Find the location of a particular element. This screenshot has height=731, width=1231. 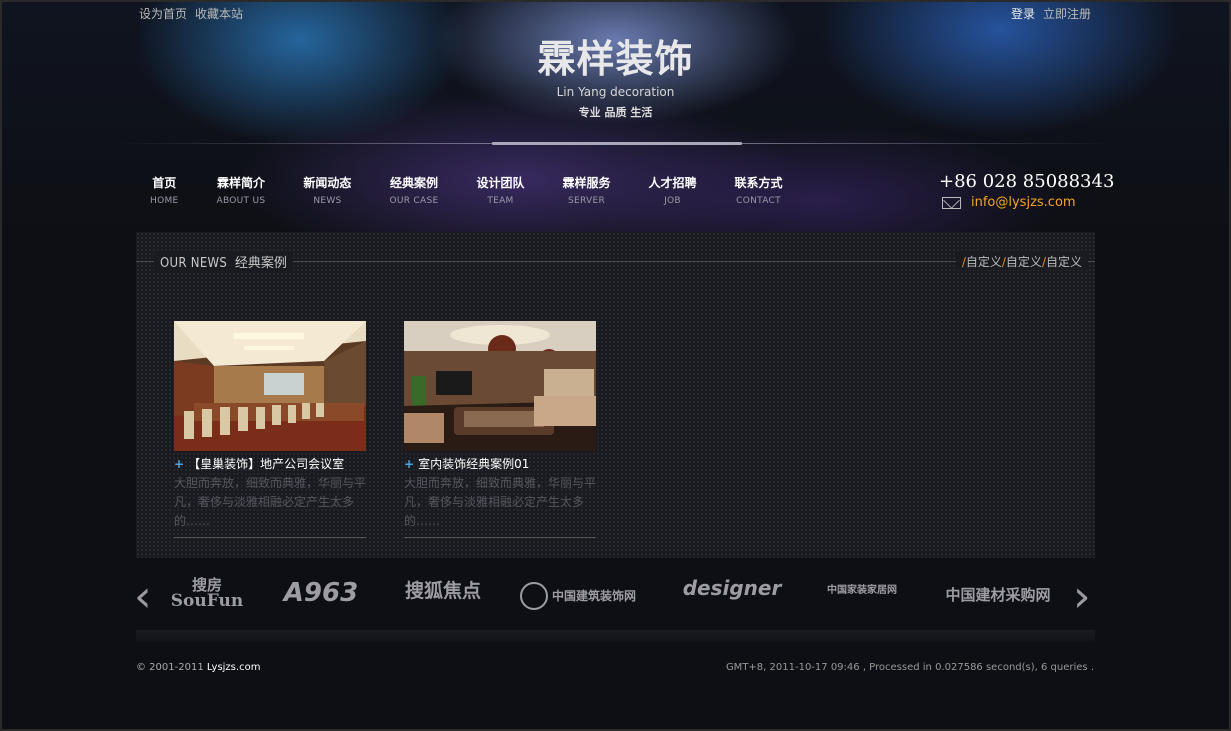

case-title-text: 【皇巢装饰】地产公司会议室 is located at coordinates (266, 464).